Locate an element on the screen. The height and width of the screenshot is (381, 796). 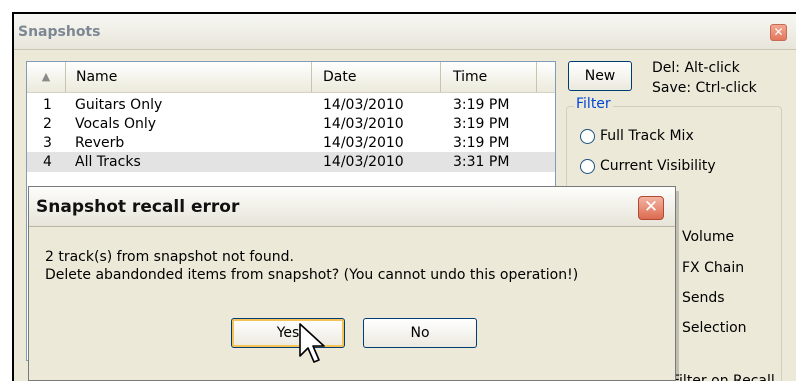
list-item: 1 Guitars Only 14/03/2010 3:19 PM is located at coordinates (291, 105).